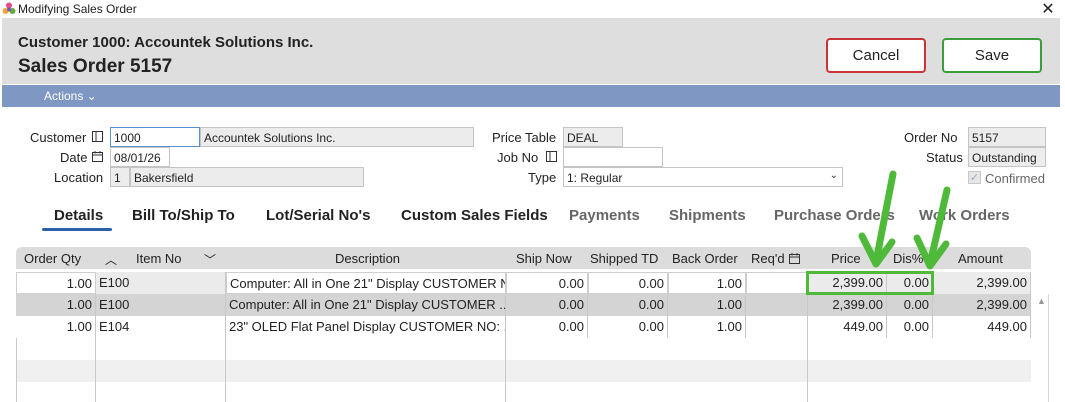 The height and width of the screenshot is (402, 1065). What do you see at coordinates (982, 327) in the screenshot?
I see `amount-cell: 449.00` at bounding box center [982, 327].